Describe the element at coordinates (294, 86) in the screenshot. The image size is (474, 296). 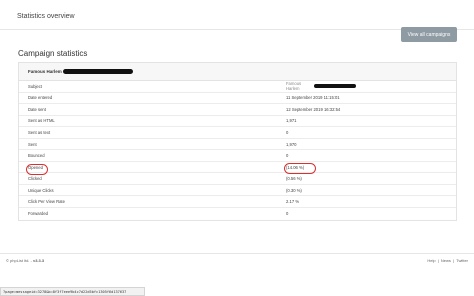
I see `row-value: Famous Harlem` at that location.